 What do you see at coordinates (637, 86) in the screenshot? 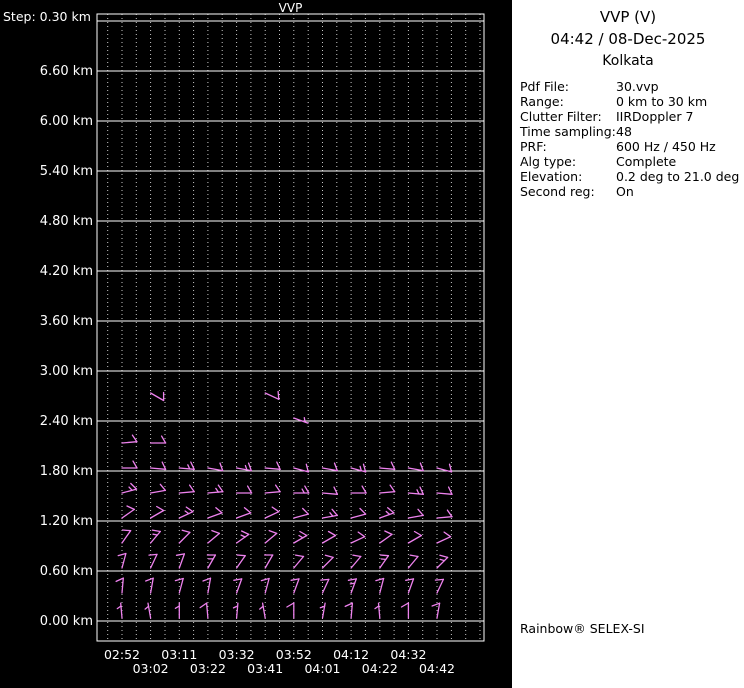
I see `info-field-value: 30.vvp` at bounding box center [637, 86].